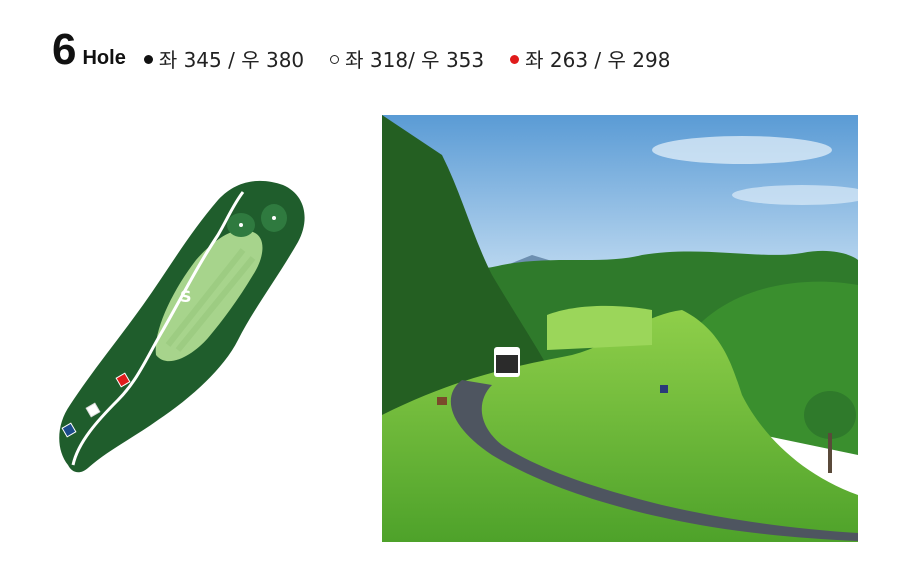  Describe the element at coordinates (231, 60) in the screenshot. I see `tee-black-distance: 좌 345 / 우 380` at that location.